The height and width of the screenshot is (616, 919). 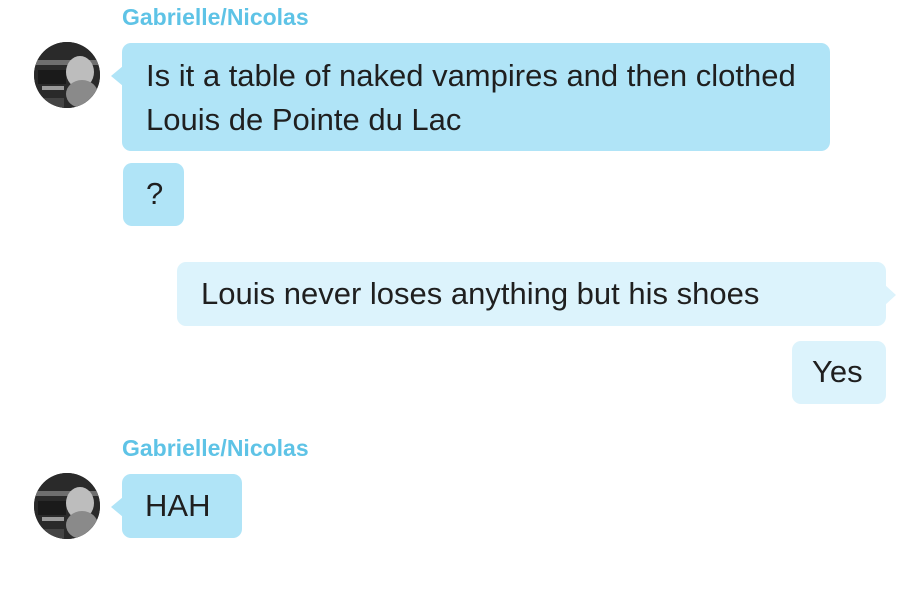 I want to click on message-text: Yes, so click(x=837, y=371).